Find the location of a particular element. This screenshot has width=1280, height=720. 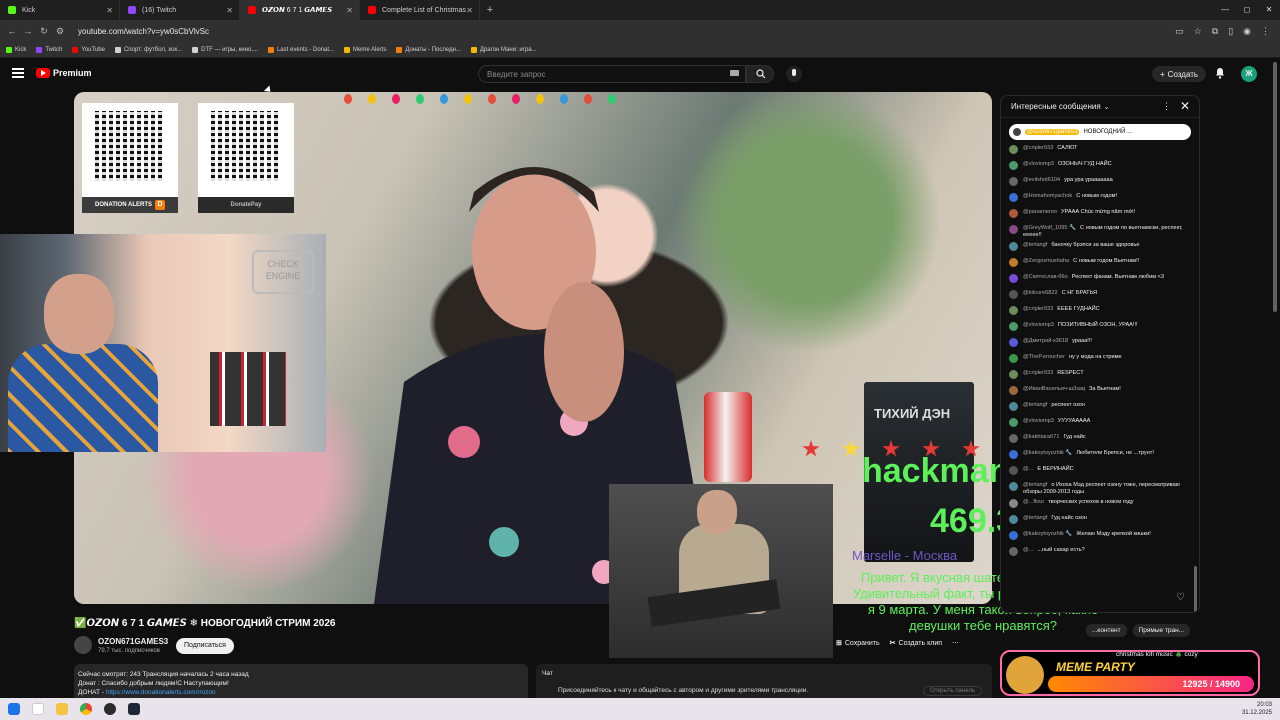

subscribe-button: Подписаться is located at coordinates (205, 646).